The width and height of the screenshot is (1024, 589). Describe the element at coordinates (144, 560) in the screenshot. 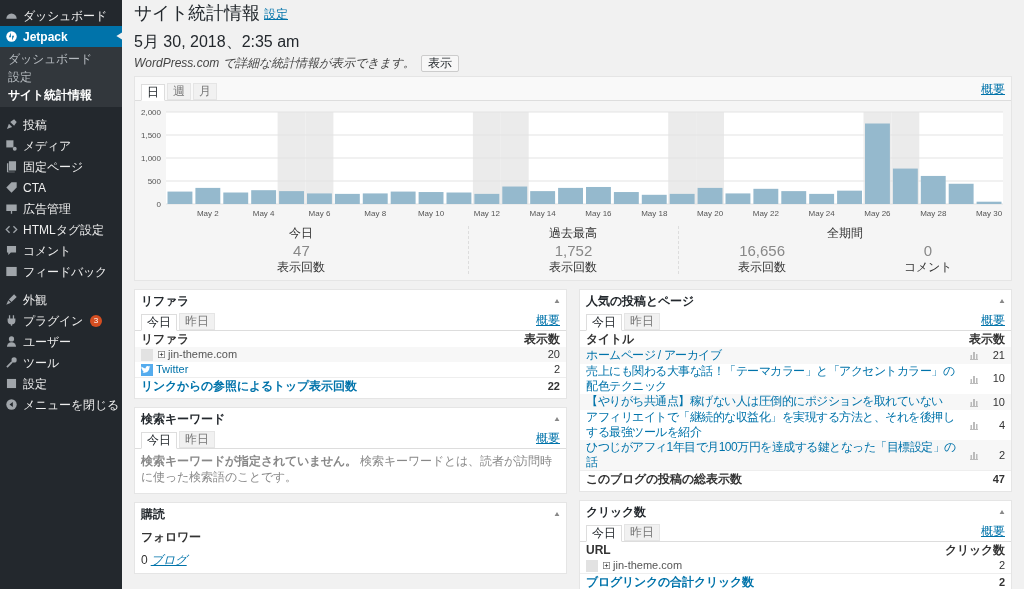

I see `follower-count: 0` at that location.